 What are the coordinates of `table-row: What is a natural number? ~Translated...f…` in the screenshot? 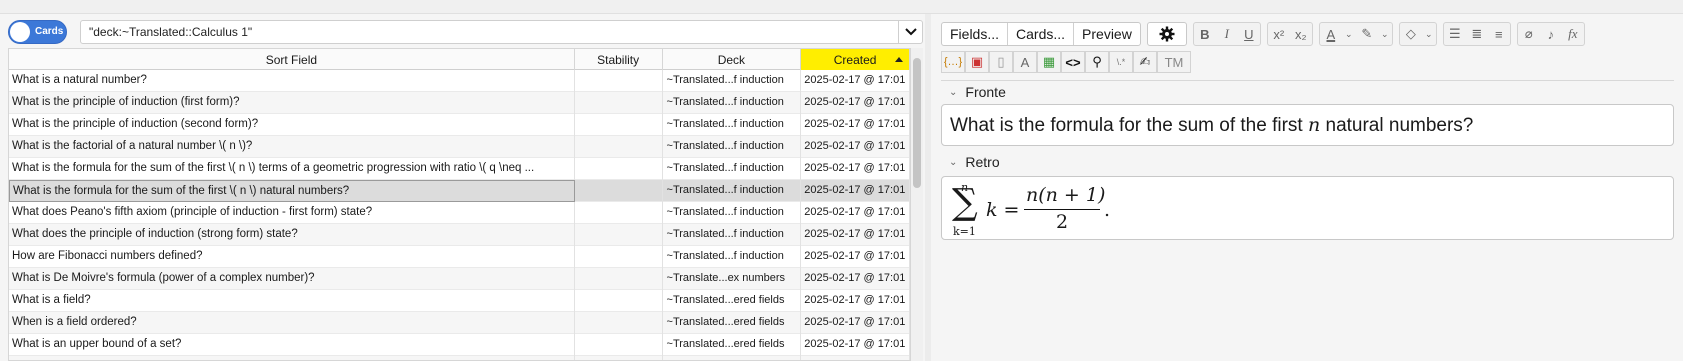 It's located at (459, 81).